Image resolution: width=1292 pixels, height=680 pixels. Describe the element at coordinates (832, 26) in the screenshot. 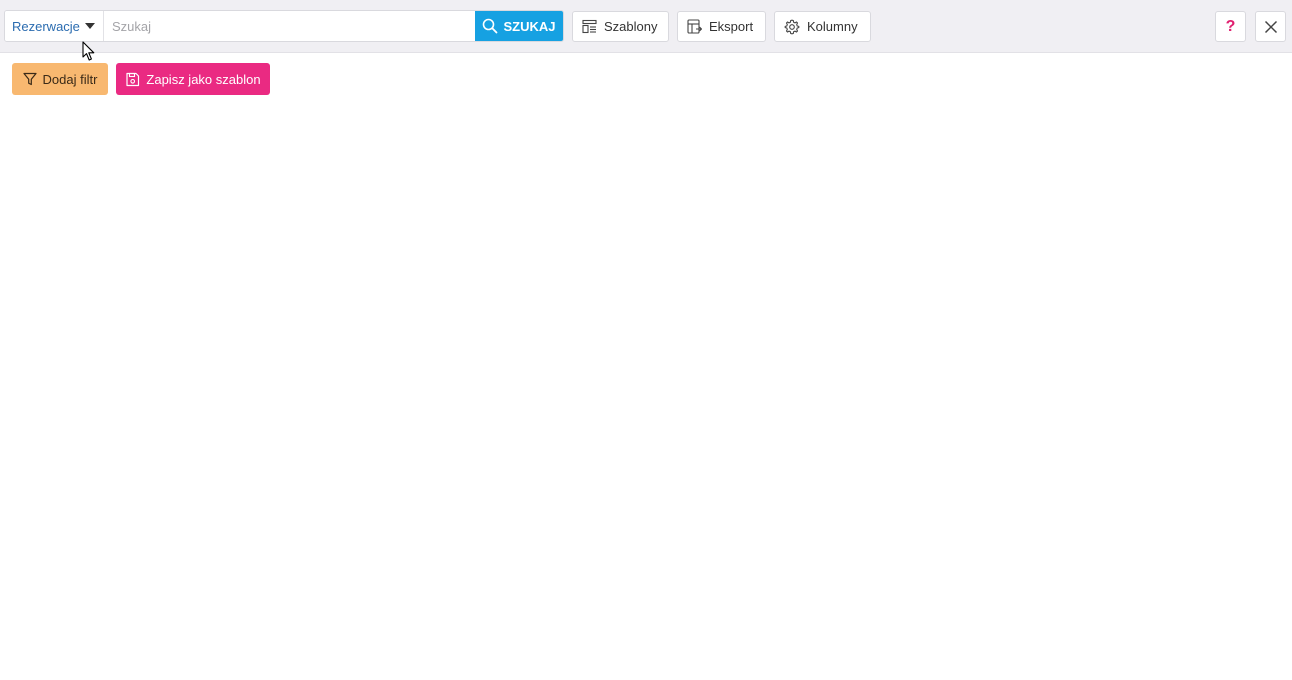

I see `columns-button-label: Kolumny` at that location.